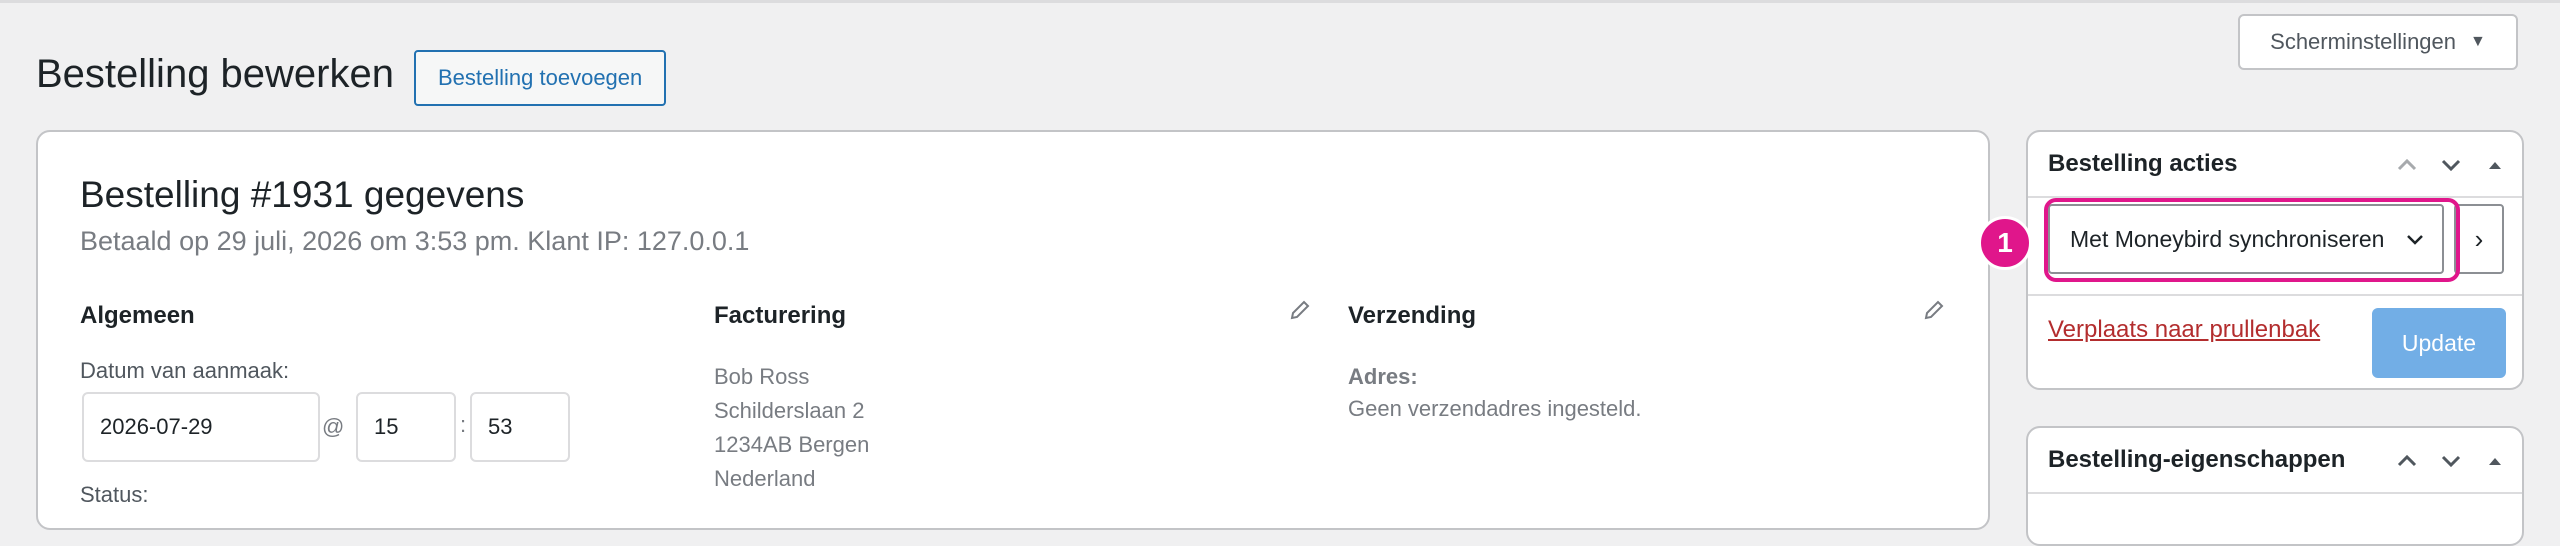 The width and height of the screenshot is (2560, 546). I want to click on shipping-heading: Verzending, so click(1412, 315).